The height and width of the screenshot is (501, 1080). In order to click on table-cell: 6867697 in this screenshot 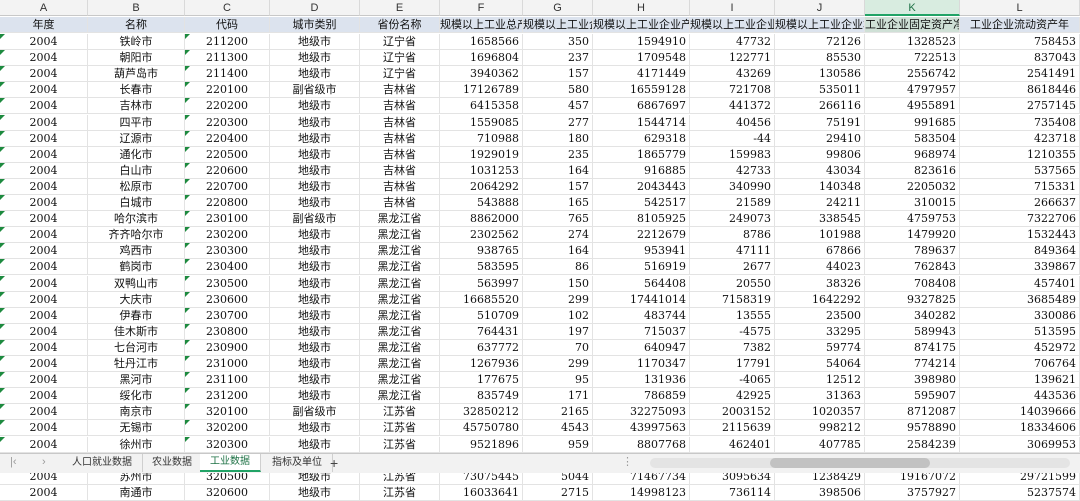, I will do `click(641, 106)`.